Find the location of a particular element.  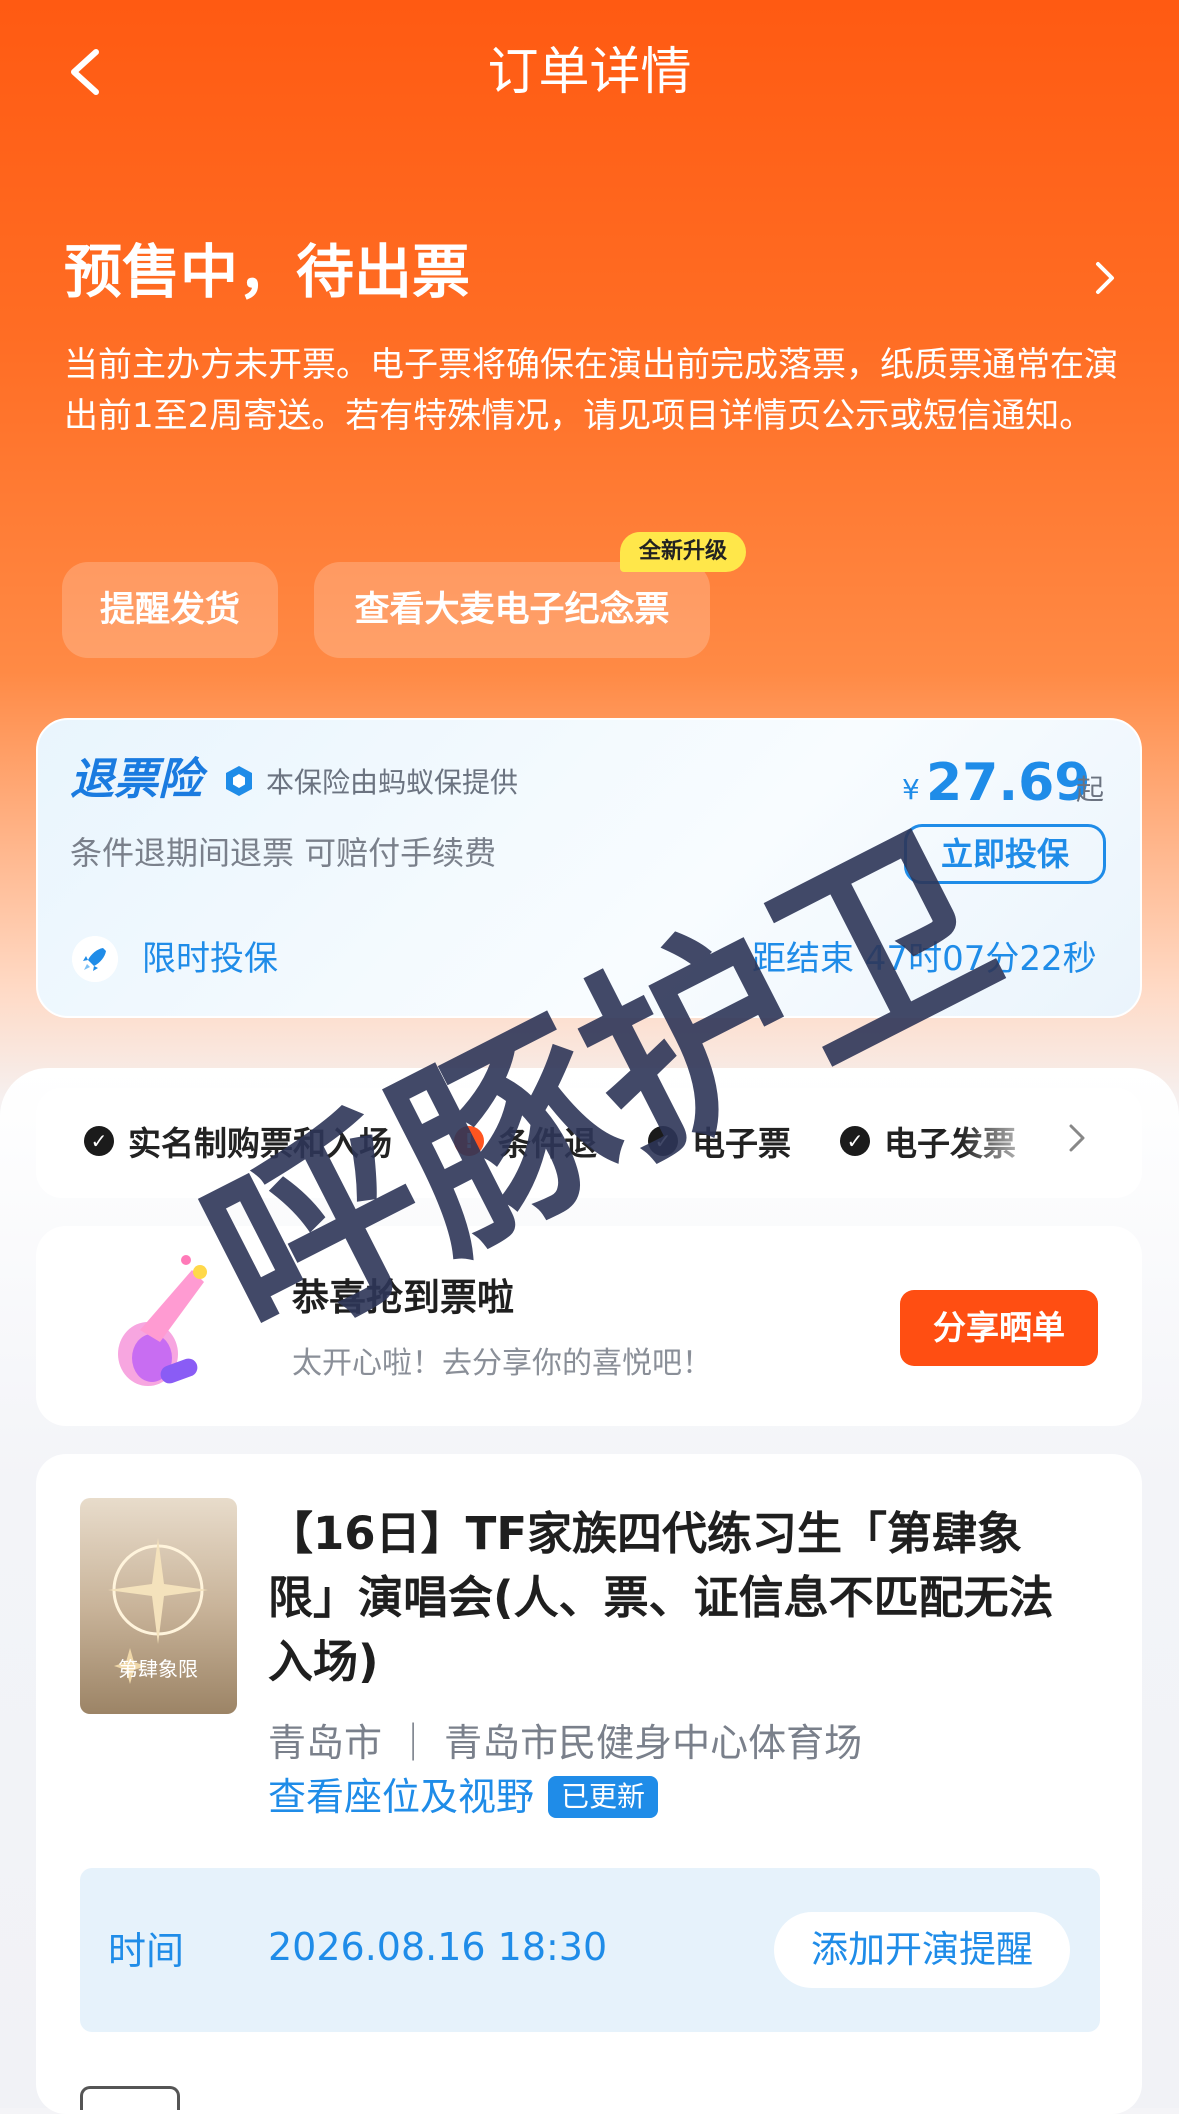

view-seat-link: 查看座位及视野 is located at coordinates (401, 1797).